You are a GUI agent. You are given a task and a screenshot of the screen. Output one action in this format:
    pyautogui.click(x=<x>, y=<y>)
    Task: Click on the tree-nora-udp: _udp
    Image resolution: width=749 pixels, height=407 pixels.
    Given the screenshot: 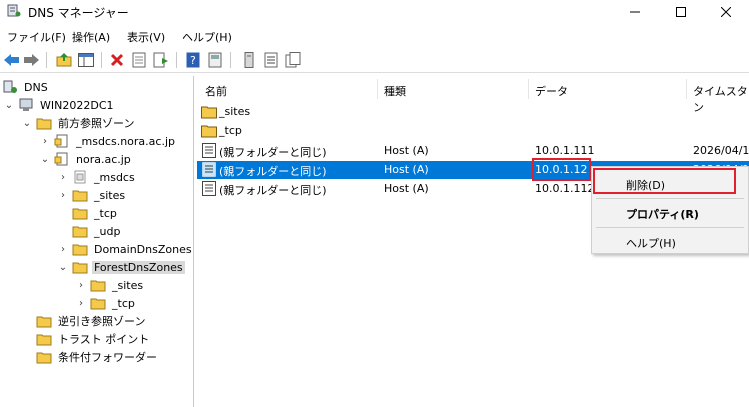 What is the action you would take?
    pyautogui.click(x=97, y=231)
    